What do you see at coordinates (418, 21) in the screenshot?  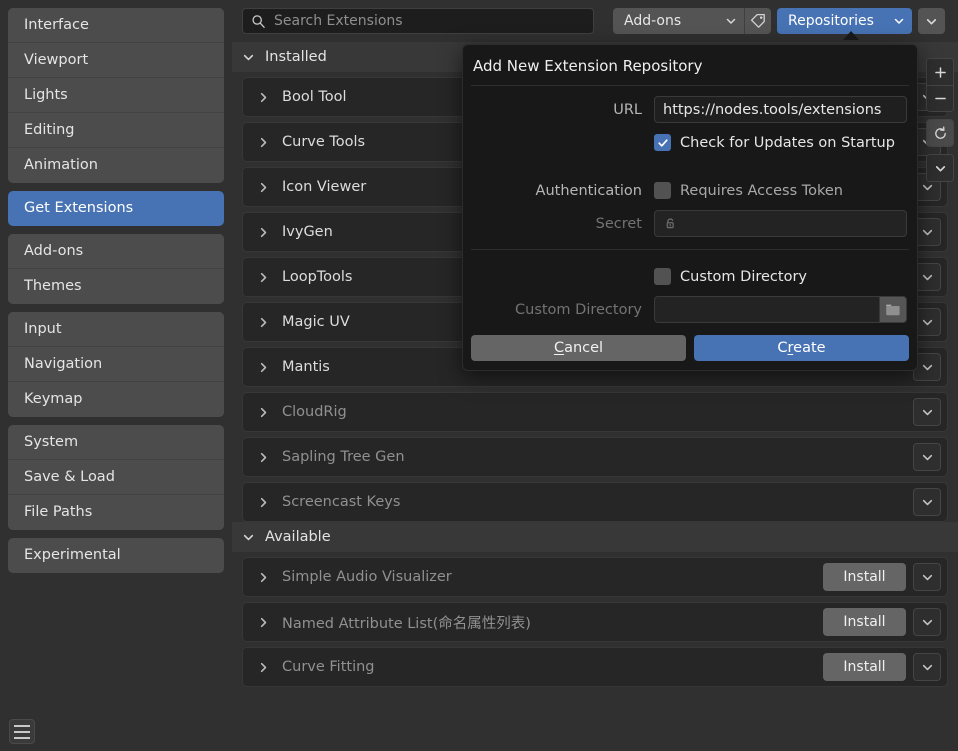 I see `search-input: Search Extensions` at bounding box center [418, 21].